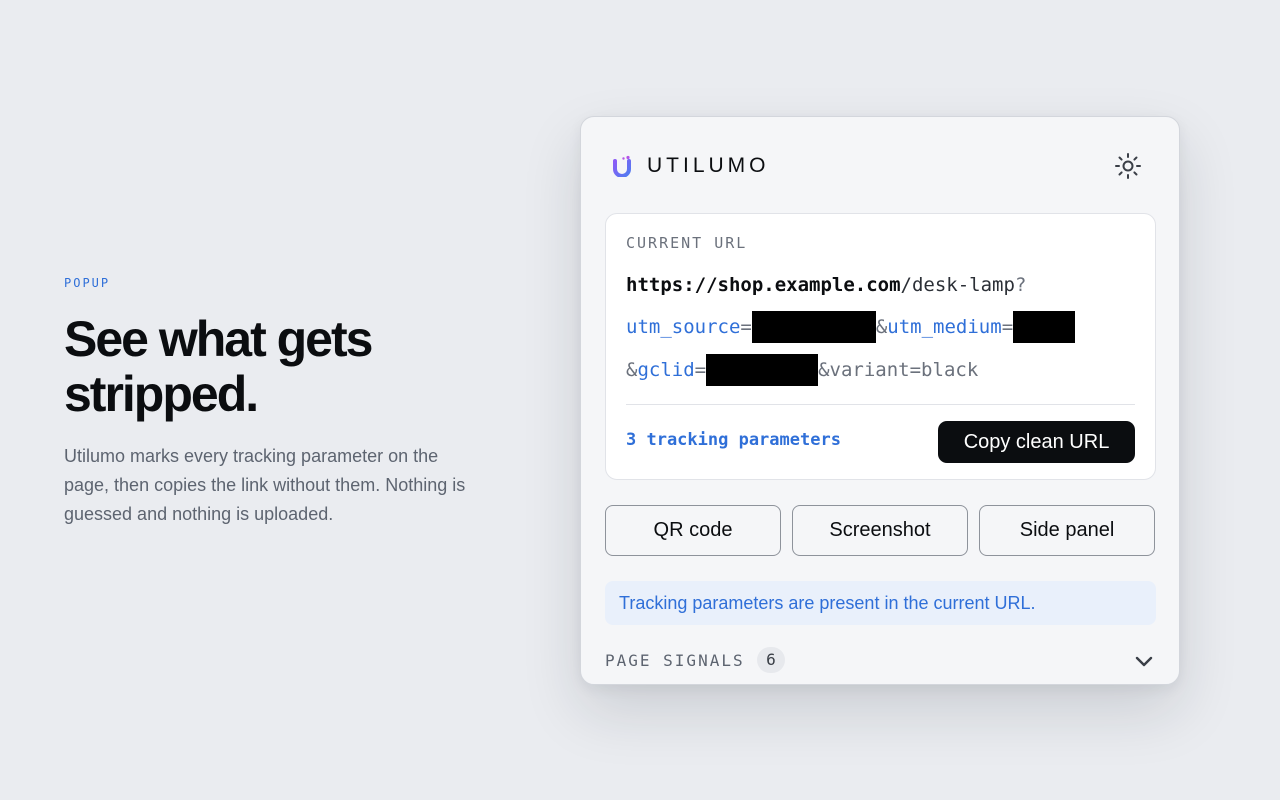  What do you see at coordinates (1067, 530) in the screenshot?
I see `side-panel-button: Side panel` at bounding box center [1067, 530].